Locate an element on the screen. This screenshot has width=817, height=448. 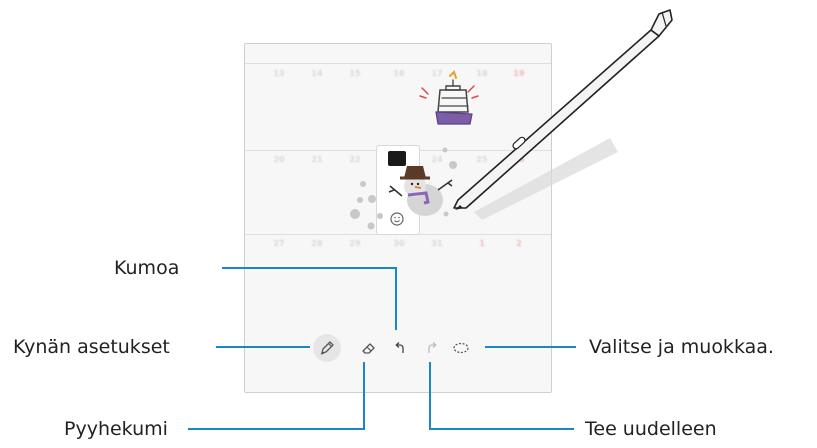
undo-callout-line is located at coordinates (309, 298).